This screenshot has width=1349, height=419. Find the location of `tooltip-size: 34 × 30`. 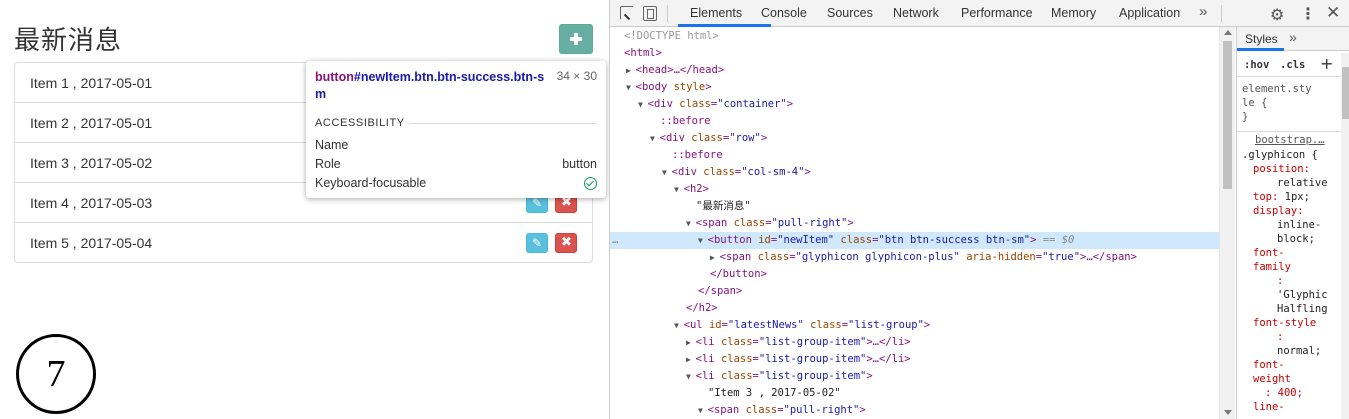

tooltip-size: 34 × 30 is located at coordinates (576, 76).